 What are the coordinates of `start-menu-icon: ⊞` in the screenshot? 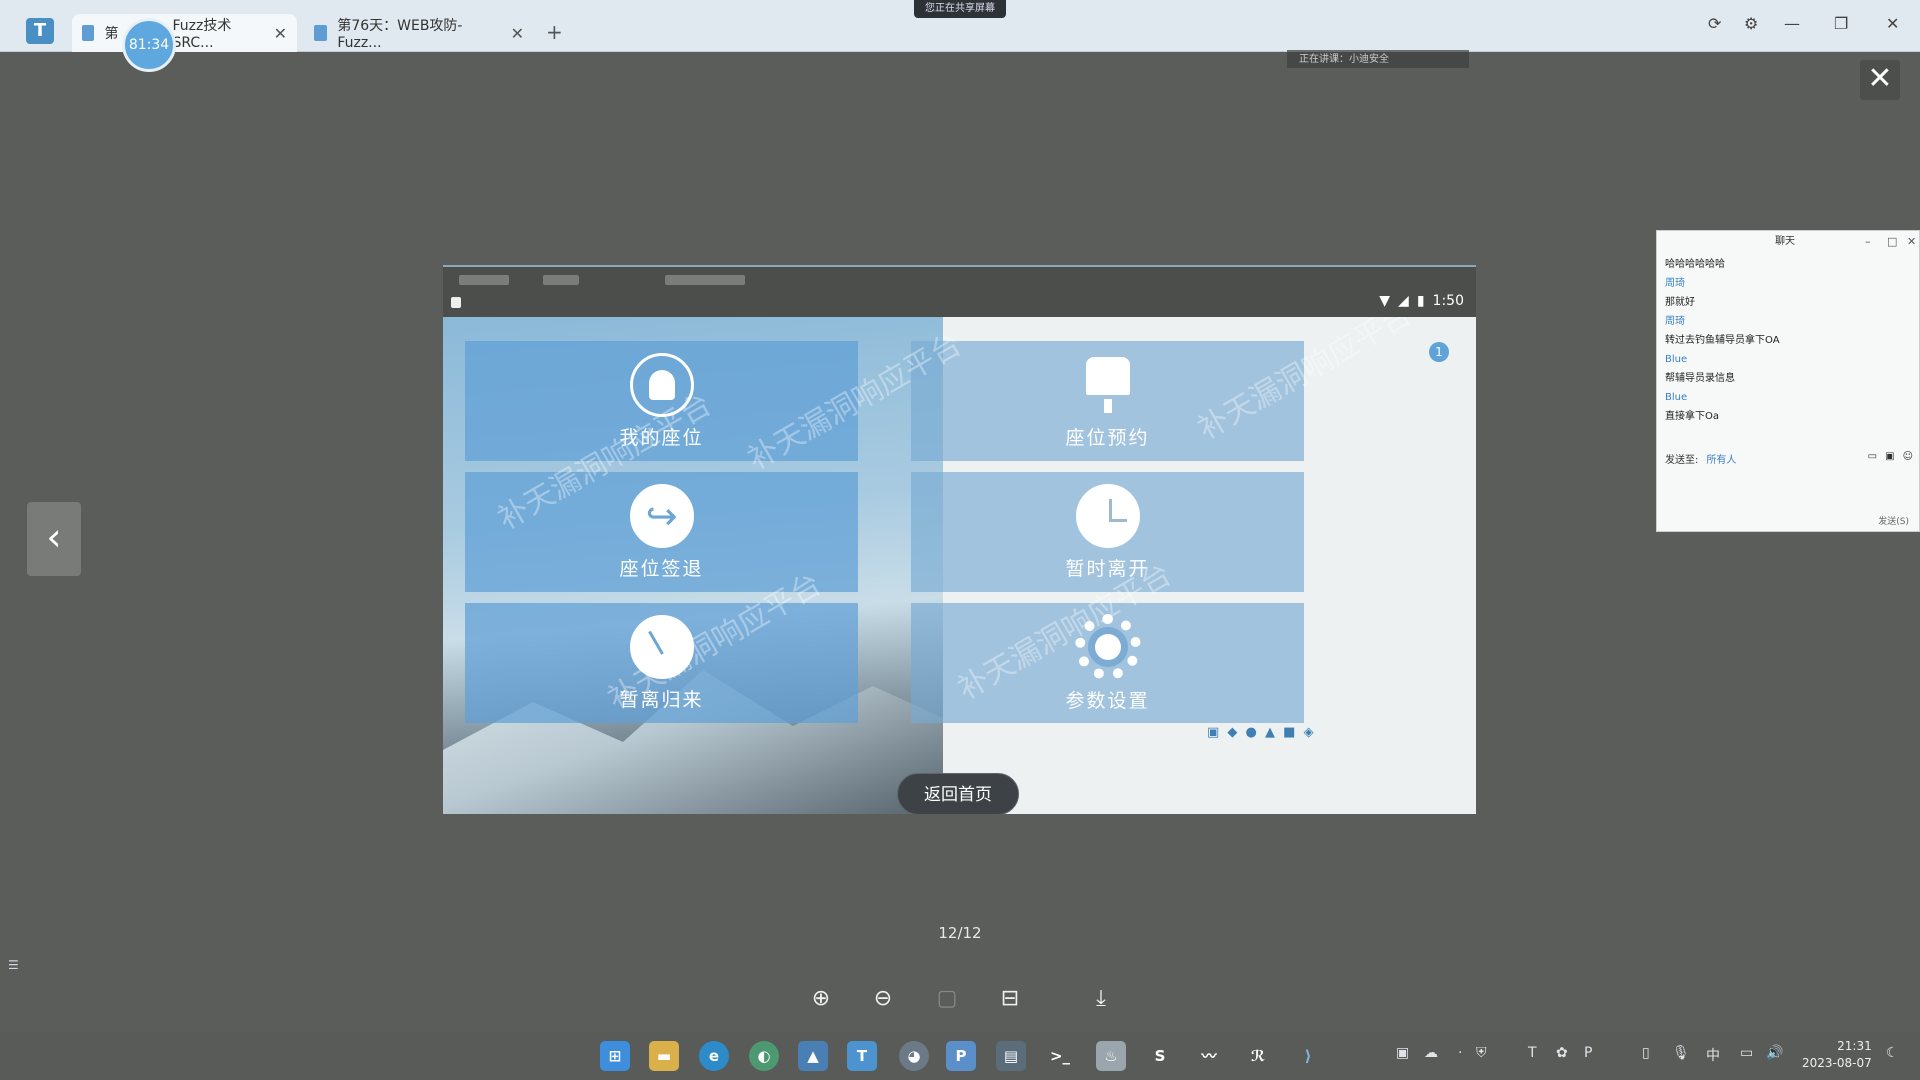 It's located at (615, 1056).